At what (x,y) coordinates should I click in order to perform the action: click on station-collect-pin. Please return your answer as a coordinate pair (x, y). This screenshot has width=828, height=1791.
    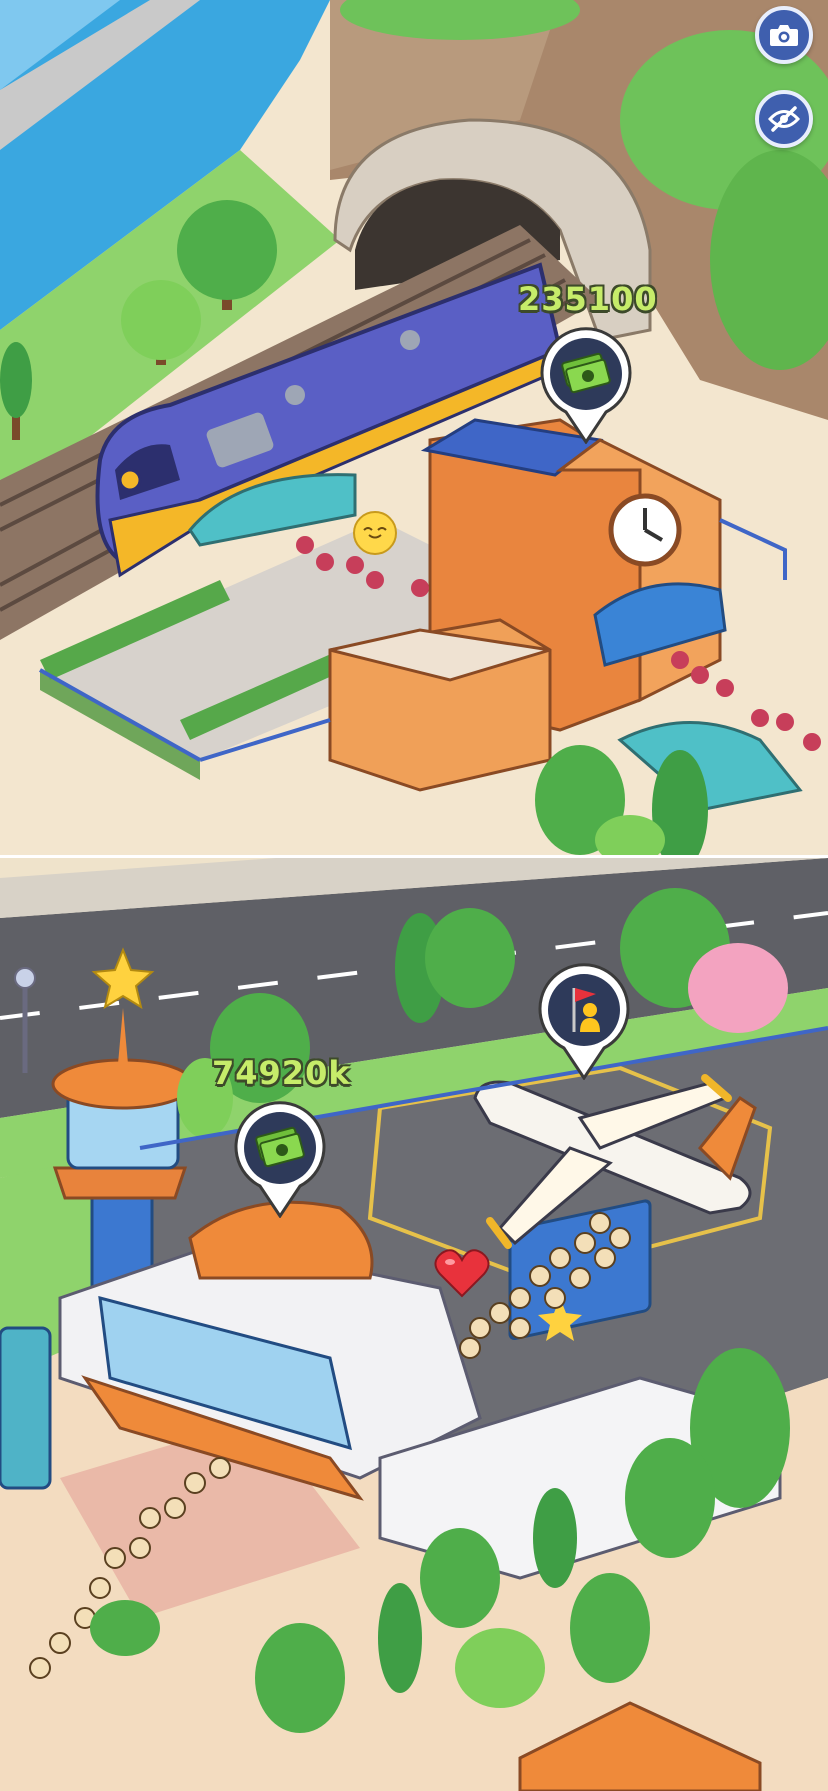
    Looking at the image, I should click on (586, 385).